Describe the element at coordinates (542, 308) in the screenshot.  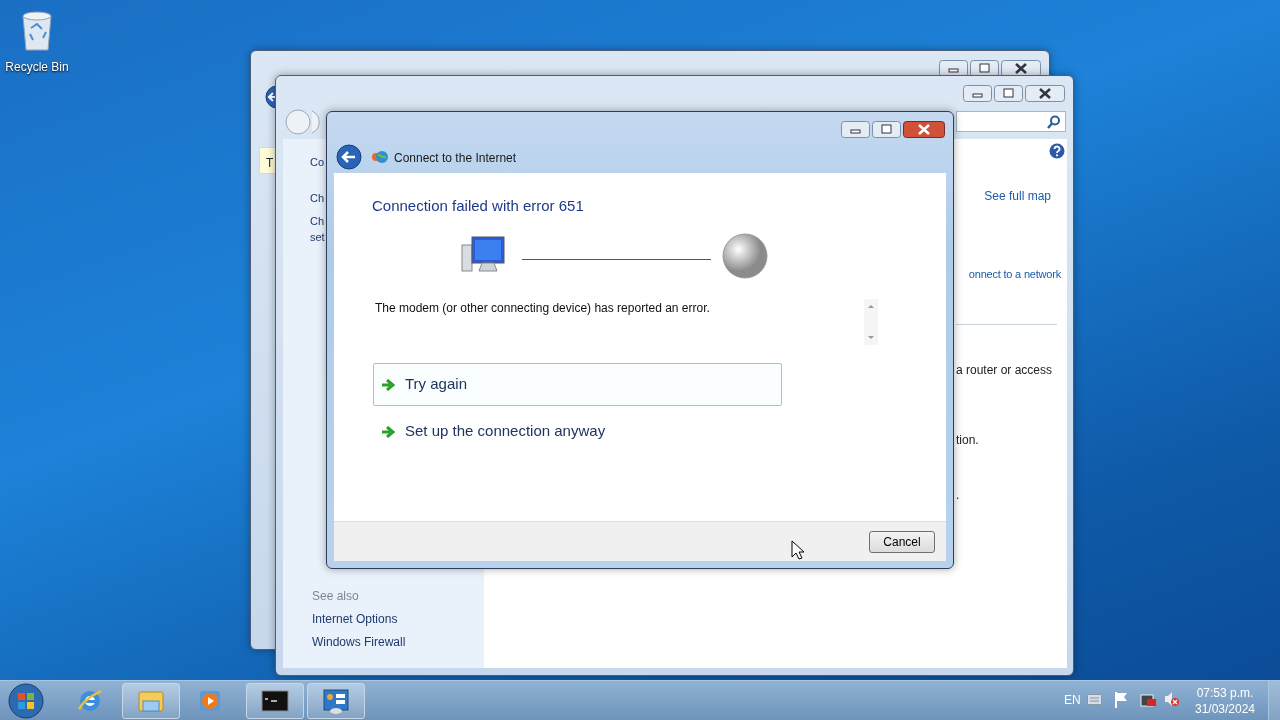
I see `error-message: The modem (or other connecting device) has reported an error.` at that location.